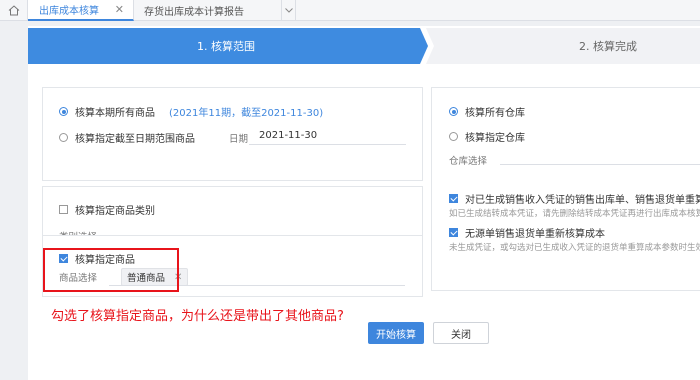 Image resolution: width=700 pixels, height=380 pixels. I want to click on step-range: 1. 核算范围, so click(228, 46).